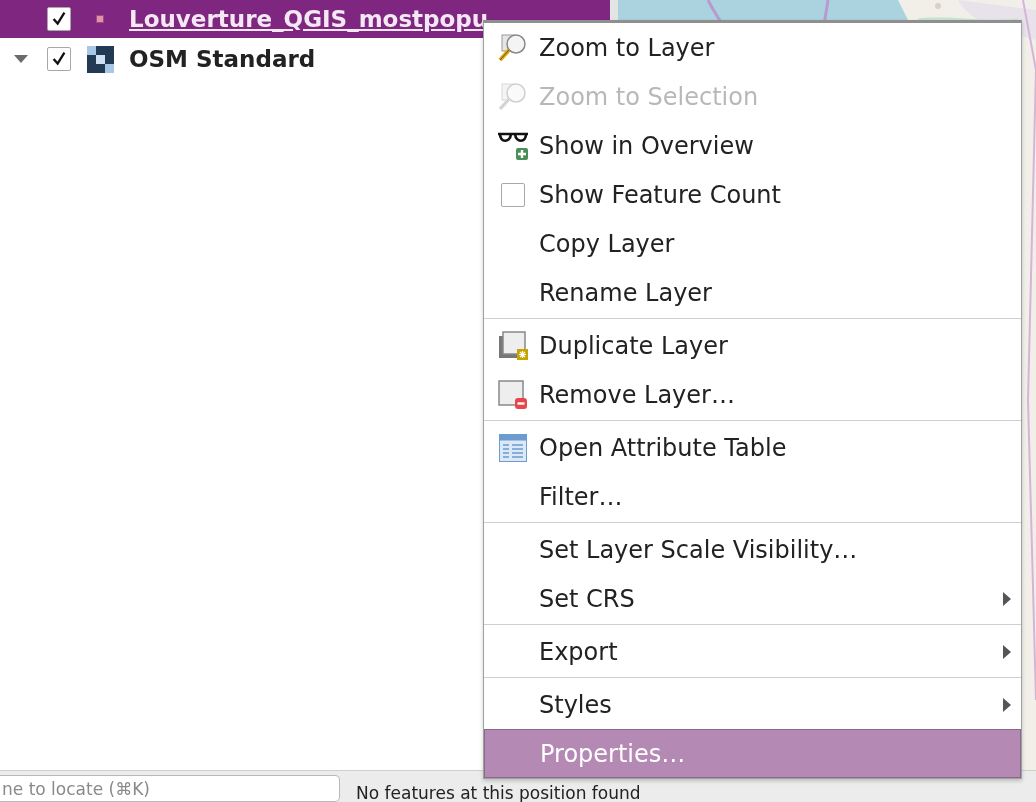 The height and width of the screenshot is (802, 1036). What do you see at coordinates (512, 194) in the screenshot?
I see `checkbox` at bounding box center [512, 194].